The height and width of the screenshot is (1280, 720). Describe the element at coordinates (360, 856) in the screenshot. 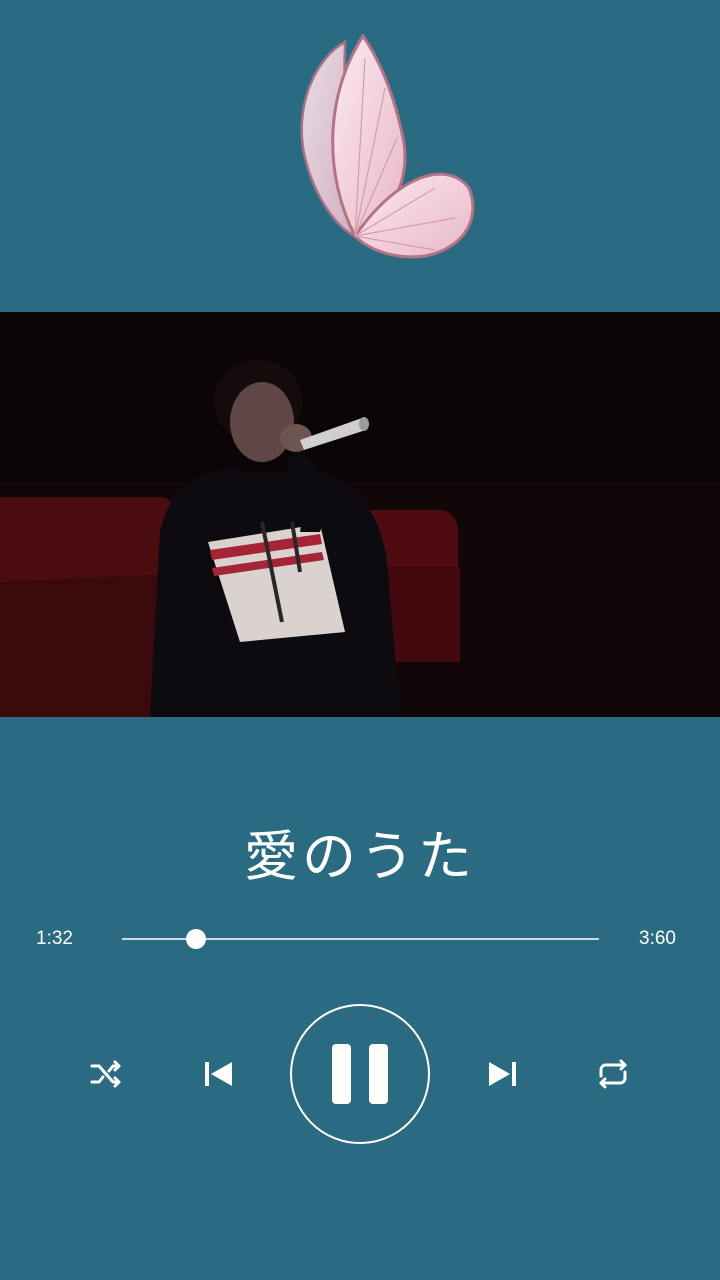

I see `song-title: 愛のうた` at that location.